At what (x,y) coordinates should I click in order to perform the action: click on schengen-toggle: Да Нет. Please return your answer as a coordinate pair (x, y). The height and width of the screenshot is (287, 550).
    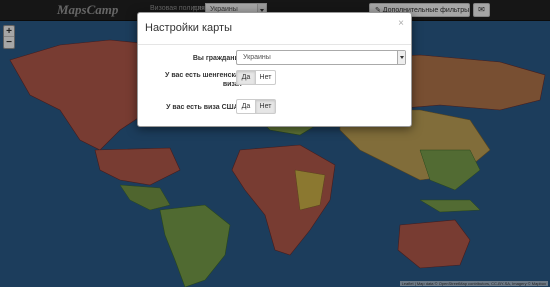
    Looking at the image, I should click on (256, 77).